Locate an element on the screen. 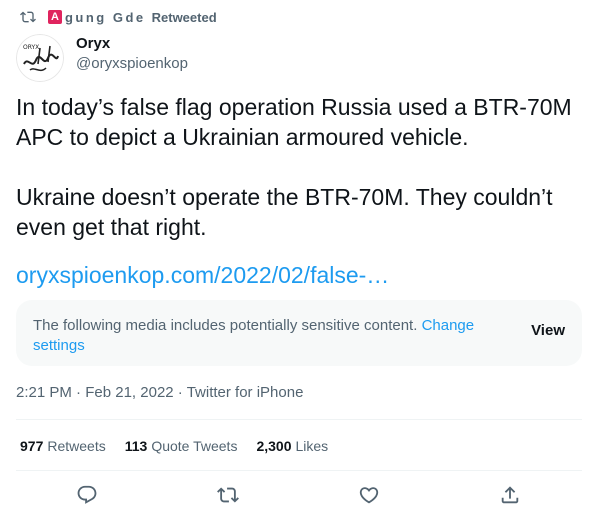  avatar: ORYX is located at coordinates (40, 58).